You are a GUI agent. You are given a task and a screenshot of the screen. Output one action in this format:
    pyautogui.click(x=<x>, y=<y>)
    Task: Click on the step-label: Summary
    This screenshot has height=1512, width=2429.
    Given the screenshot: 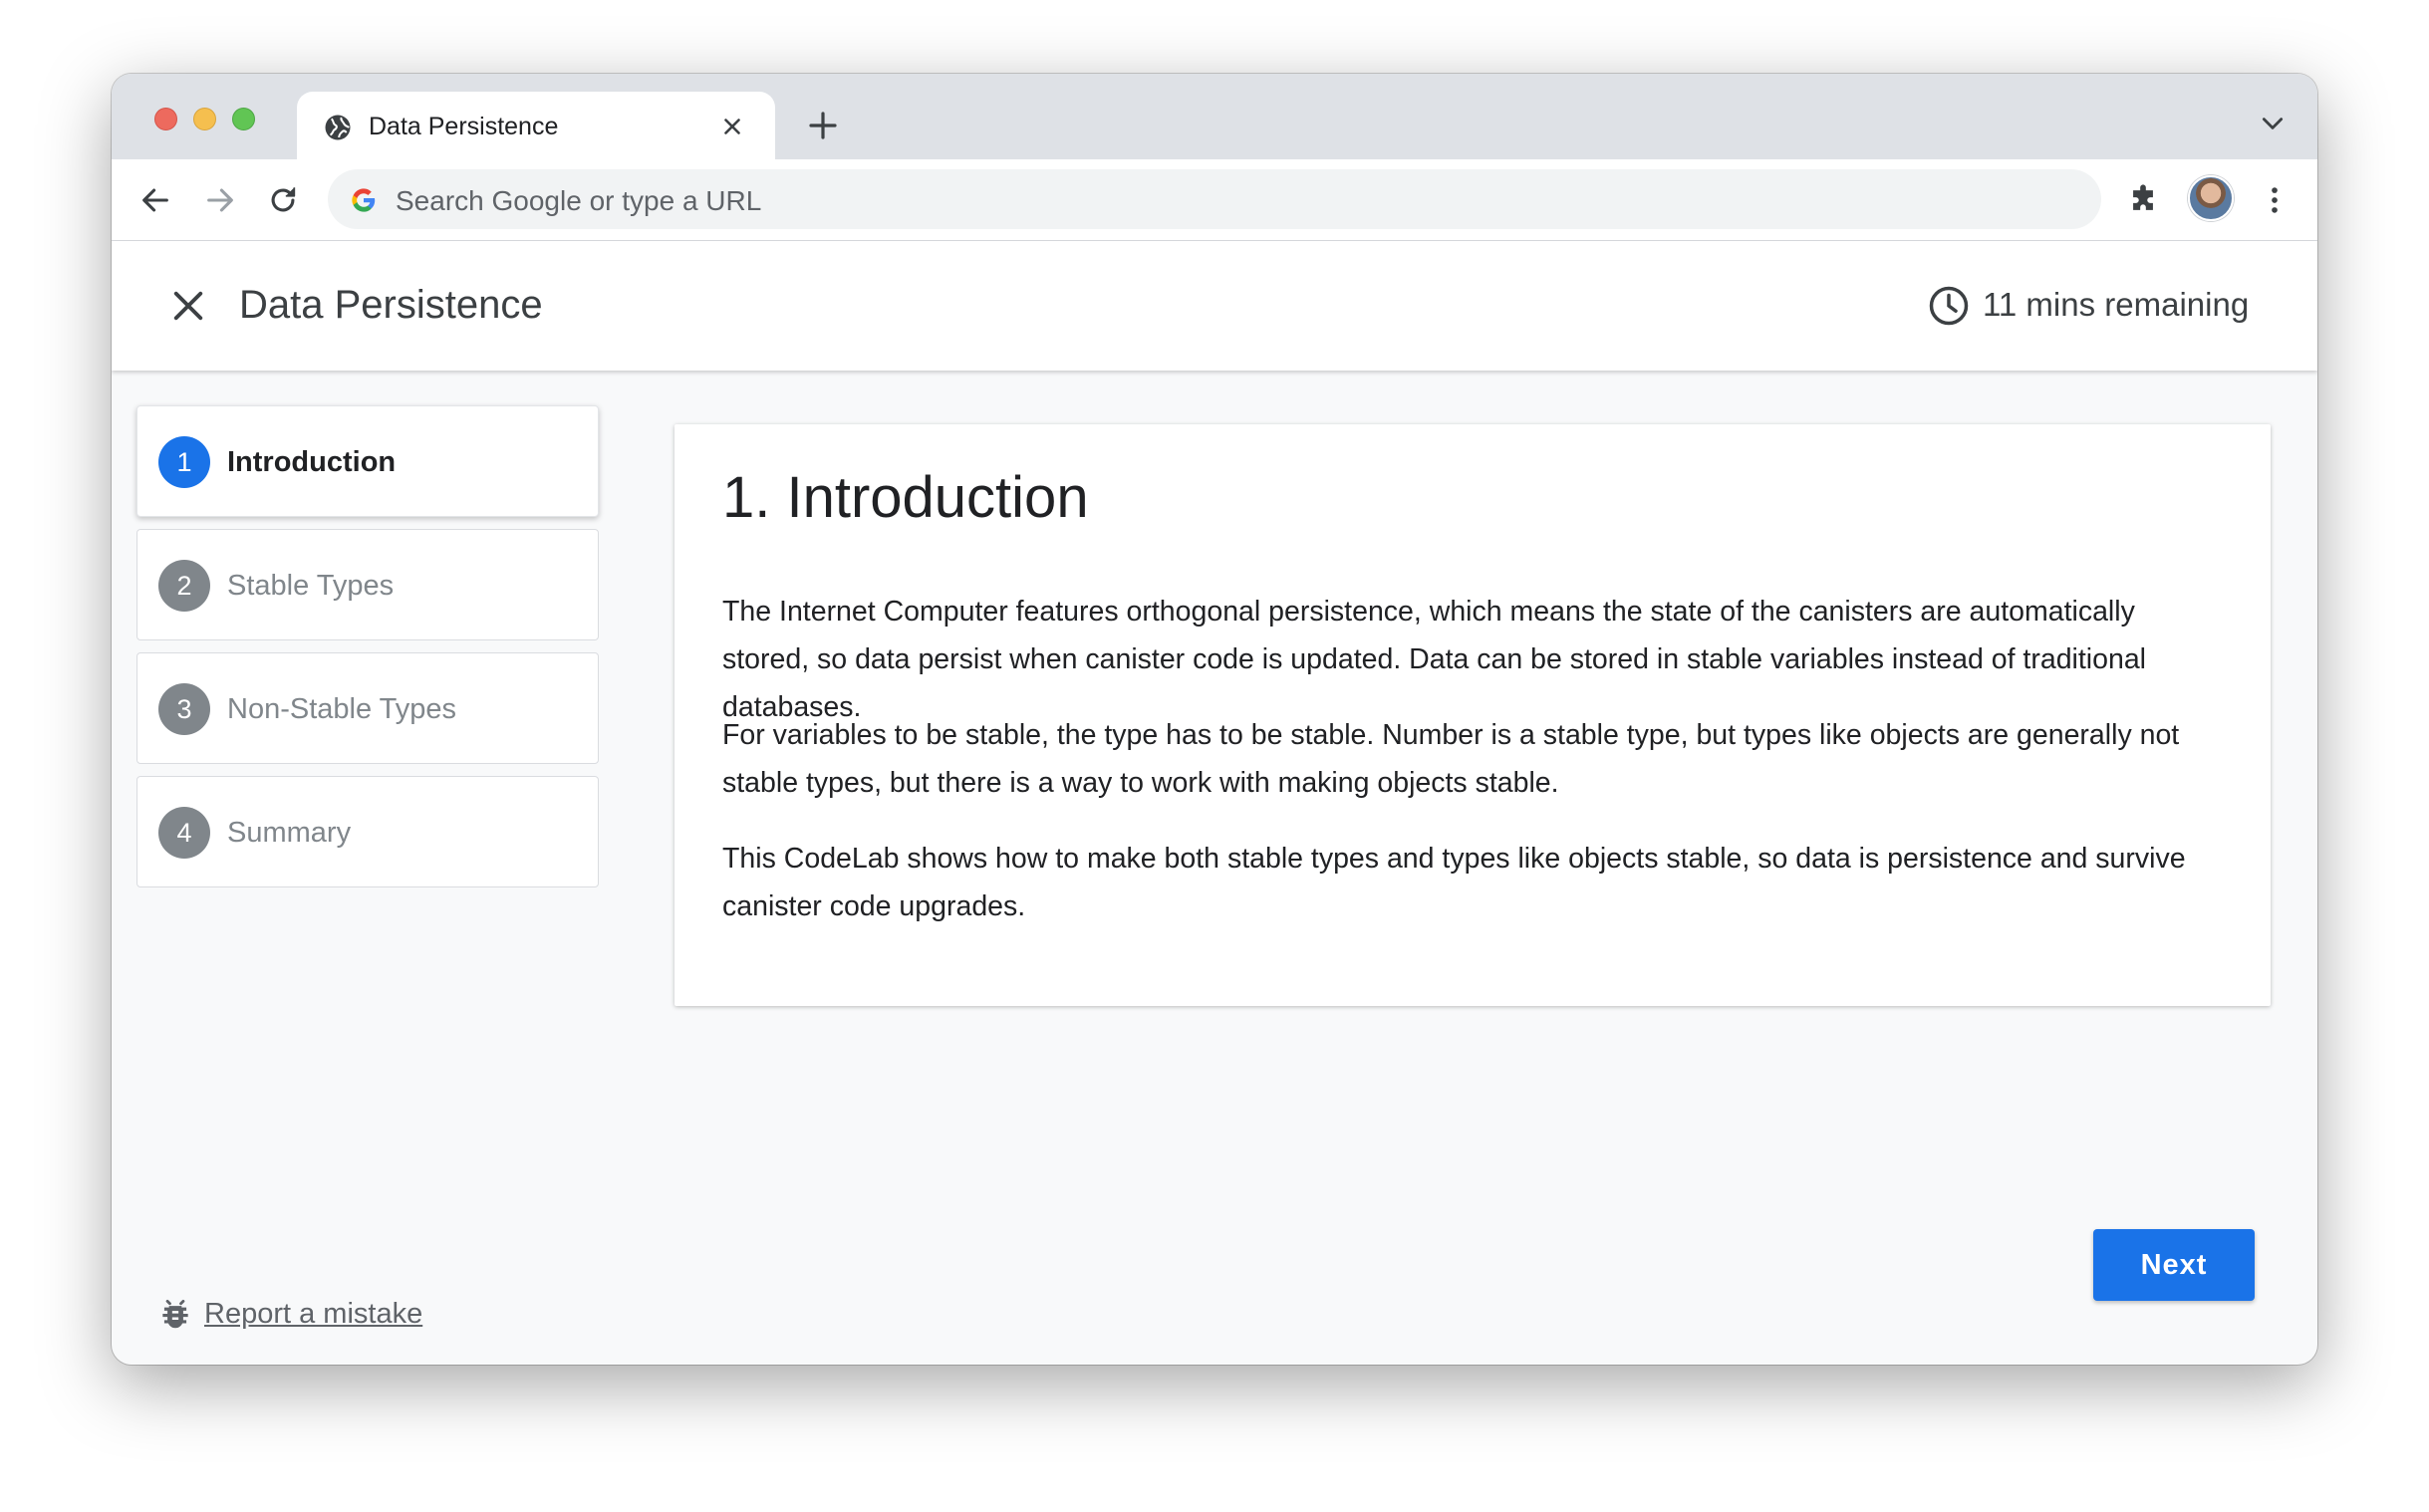 What is the action you would take?
    pyautogui.click(x=289, y=833)
    